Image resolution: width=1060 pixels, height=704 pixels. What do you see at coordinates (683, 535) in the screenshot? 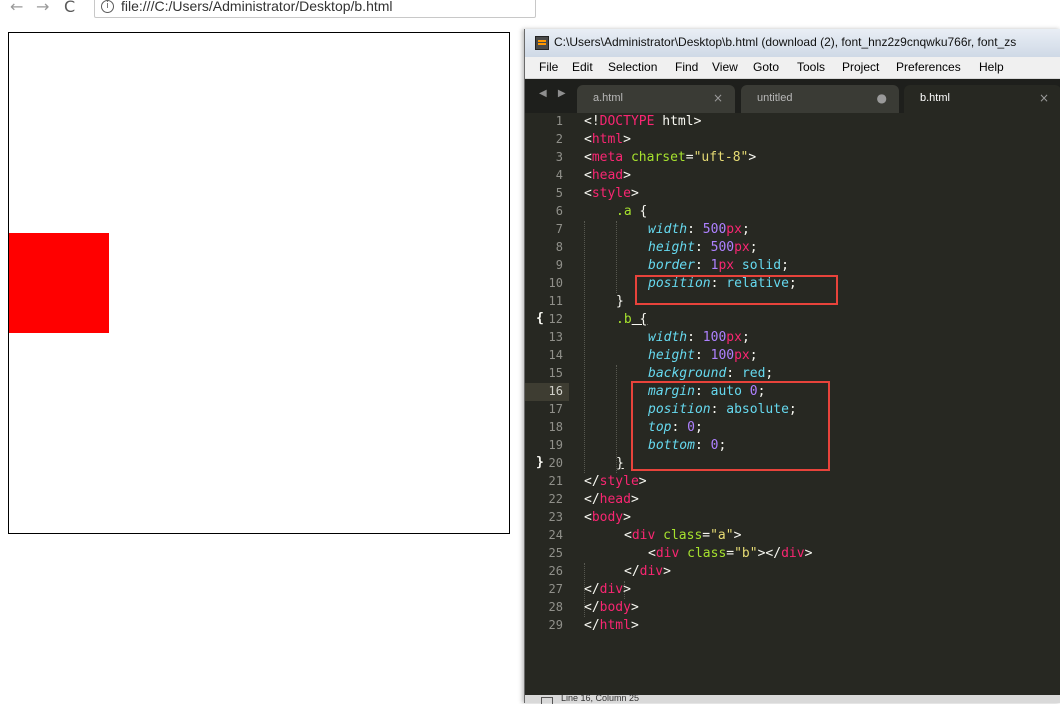
I see `code-text: <div class="a">` at bounding box center [683, 535].